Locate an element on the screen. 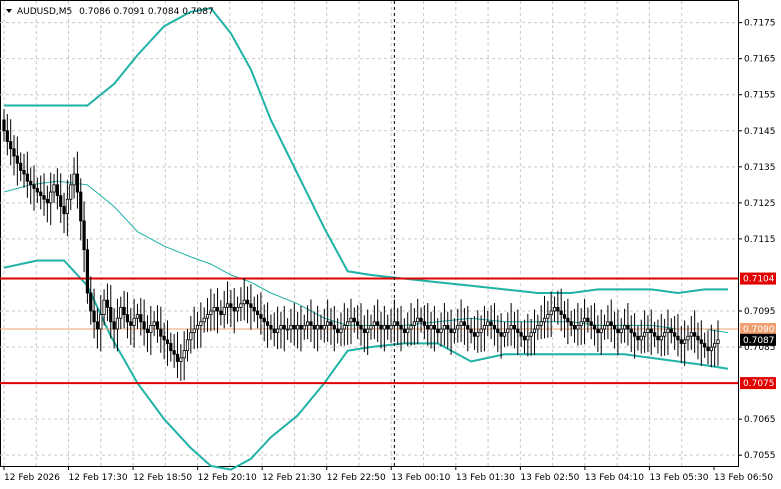  x-tick-label: 12 Feb 17:30 is located at coordinates (98, 478).